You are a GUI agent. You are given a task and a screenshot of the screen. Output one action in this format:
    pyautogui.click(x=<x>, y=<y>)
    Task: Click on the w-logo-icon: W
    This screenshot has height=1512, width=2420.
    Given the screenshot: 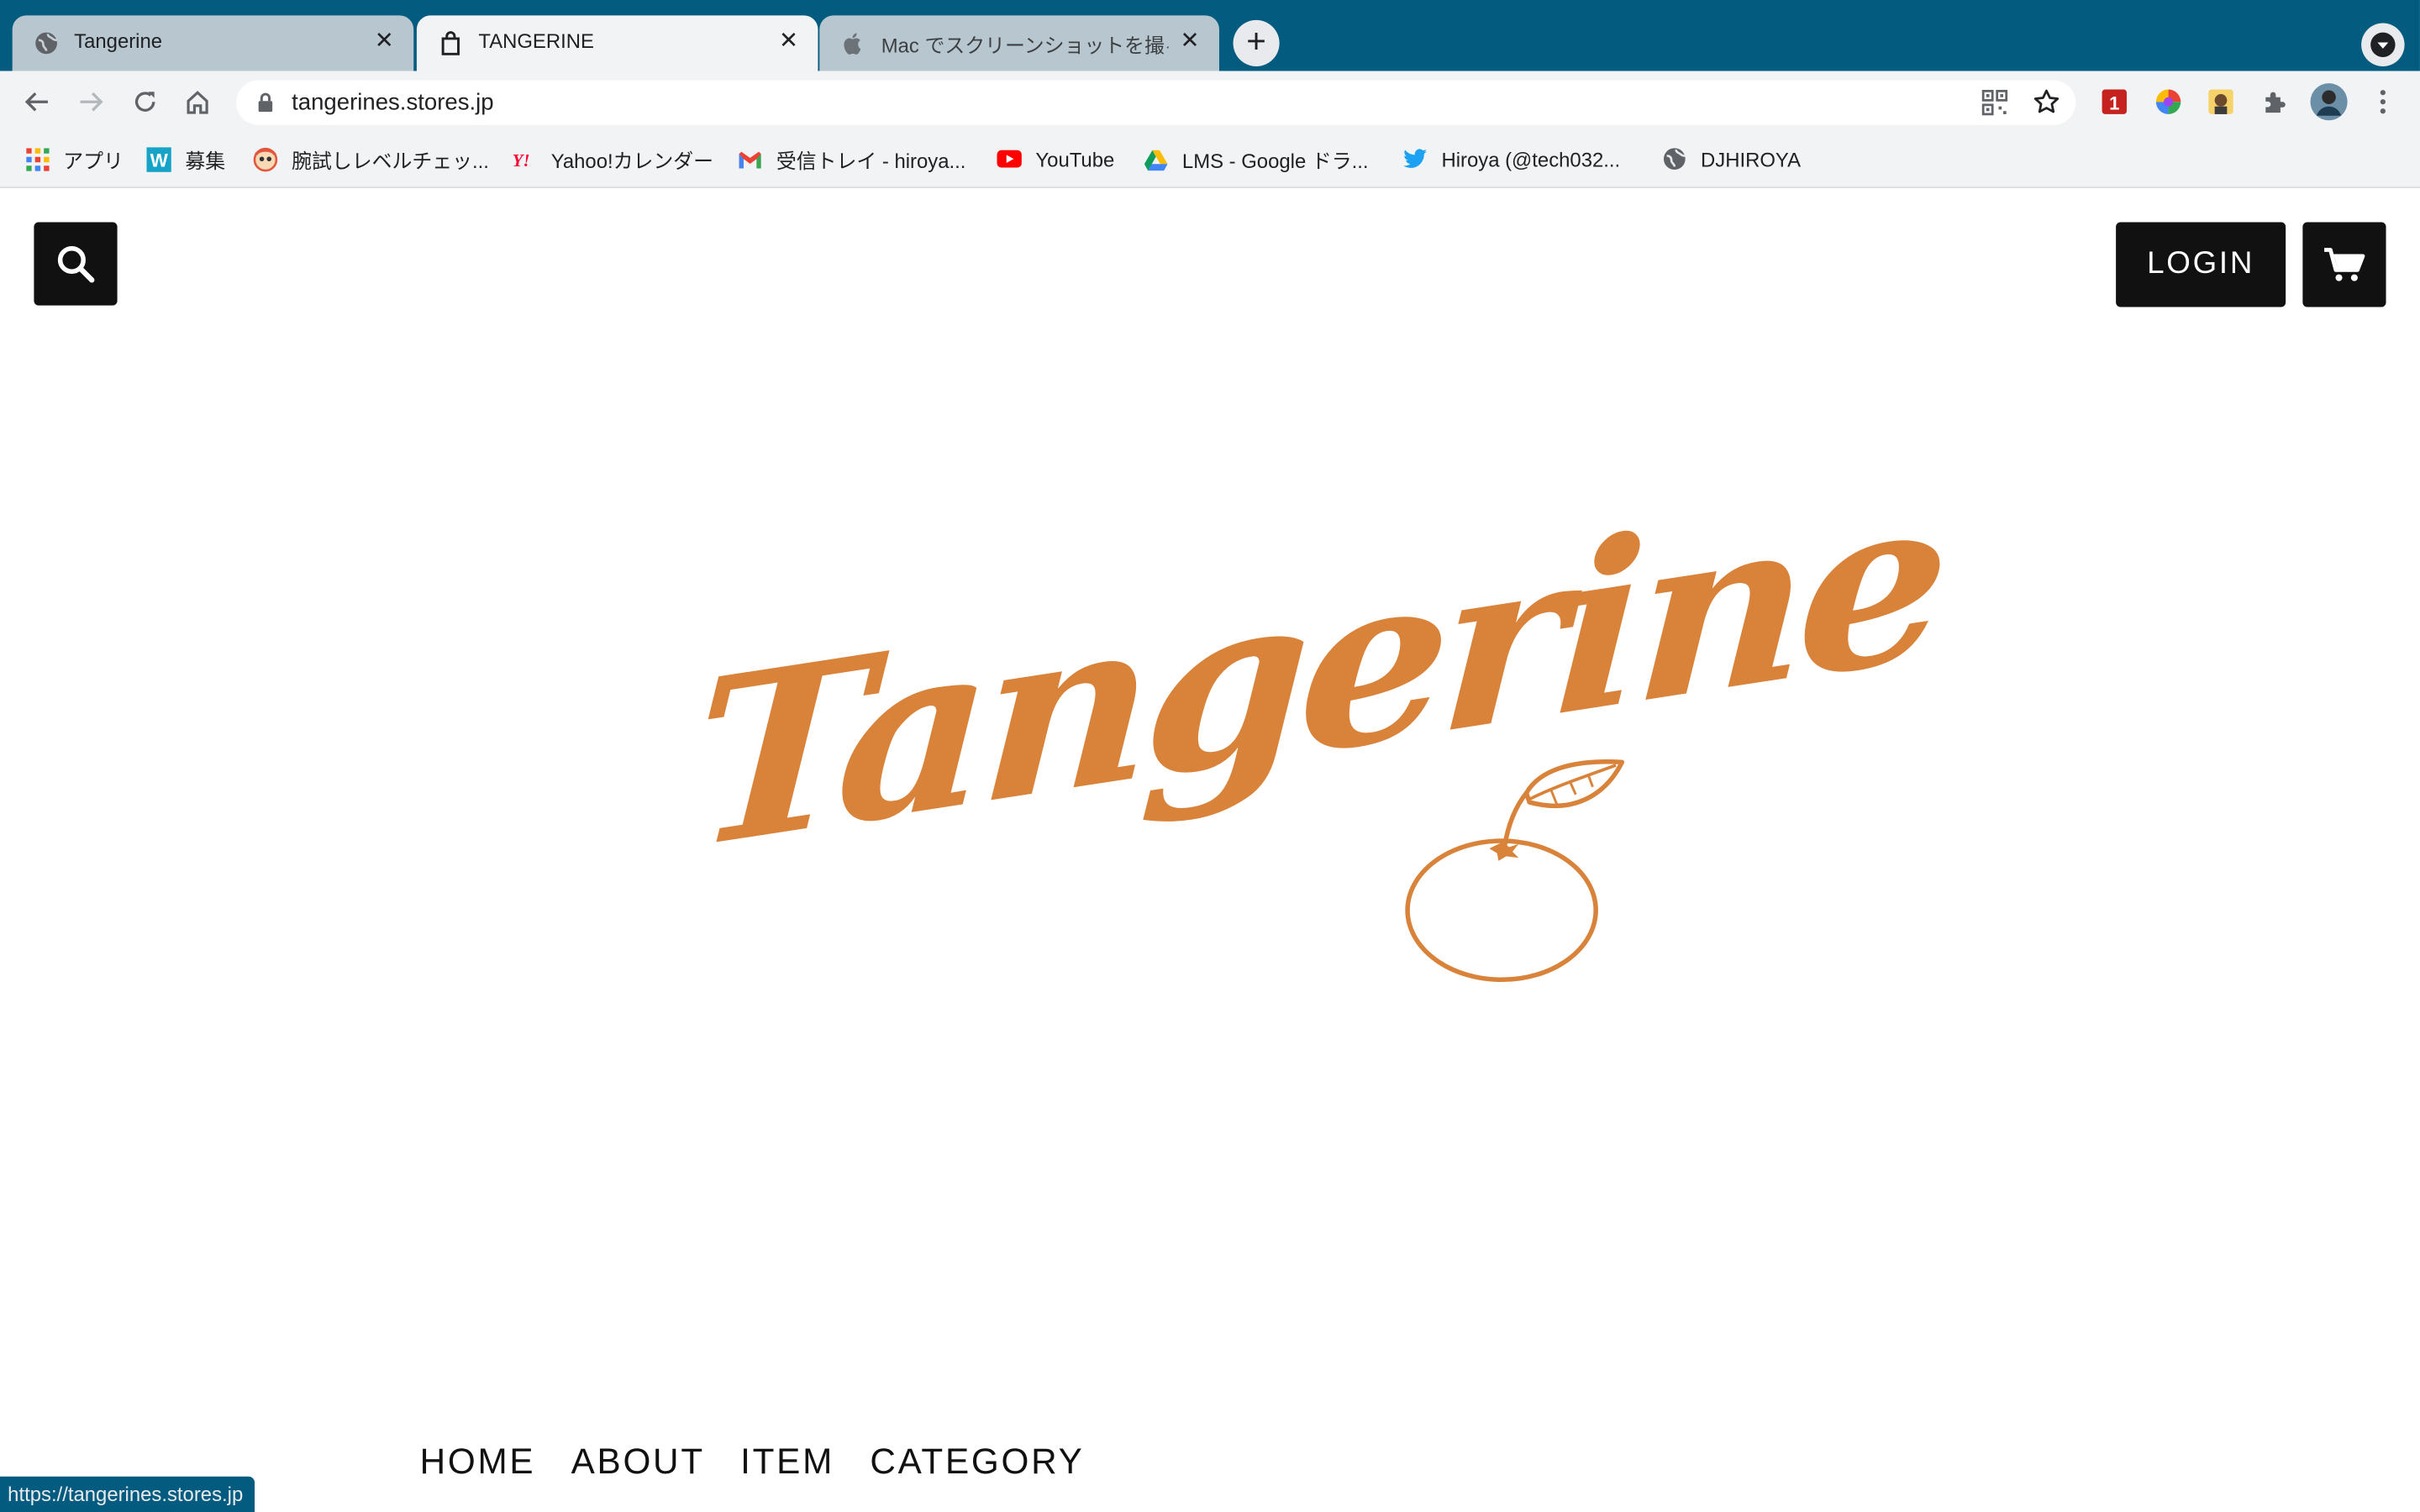 What is the action you would take?
    pyautogui.click(x=158, y=158)
    